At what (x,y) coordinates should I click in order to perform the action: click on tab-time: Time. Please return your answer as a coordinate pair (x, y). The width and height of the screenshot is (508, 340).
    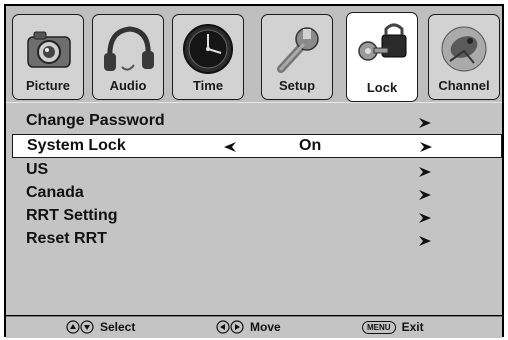
    Looking at the image, I should click on (208, 57).